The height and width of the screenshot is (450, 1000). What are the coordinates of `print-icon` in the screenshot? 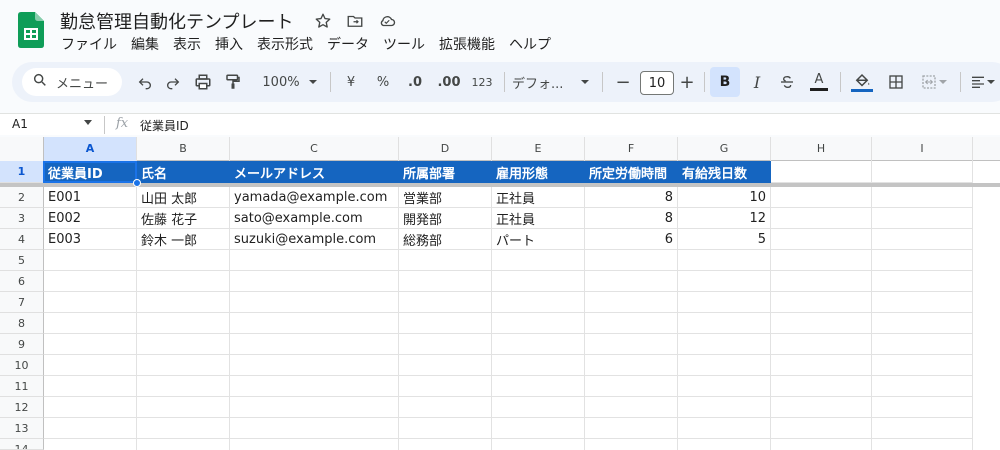 It's located at (203, 82).